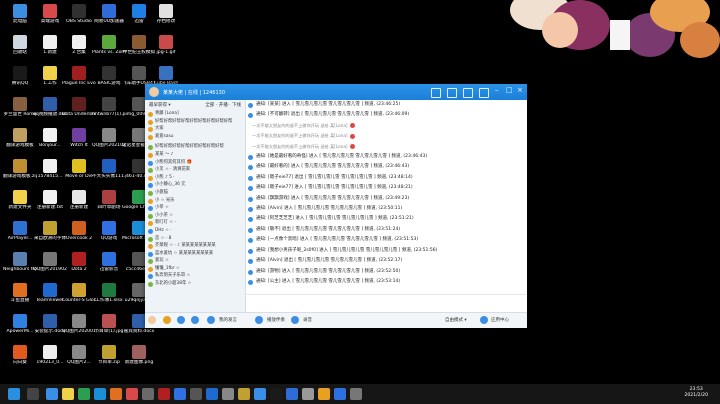 Image resolution: width=720 pixels, height=404 pixels. What do you see at coordinates (20, 362) in the screenshot?
I see `desktop-icon: 向日葵` at bounding box center [20, 362].